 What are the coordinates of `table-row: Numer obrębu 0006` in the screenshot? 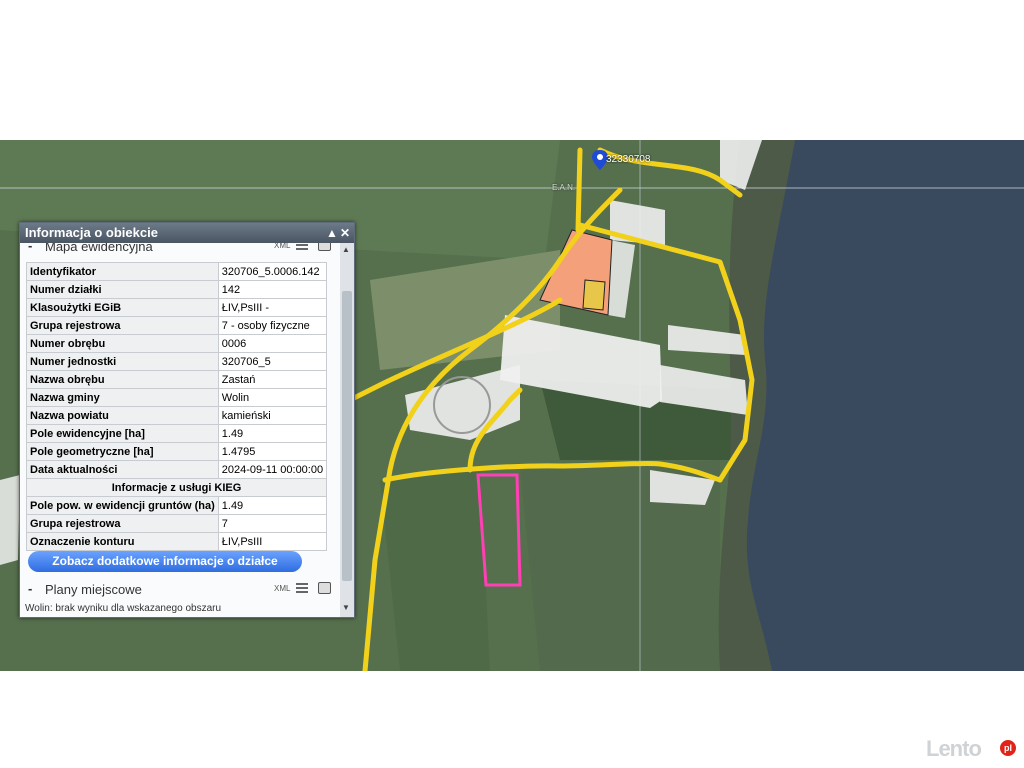 It's located at (177, 343).